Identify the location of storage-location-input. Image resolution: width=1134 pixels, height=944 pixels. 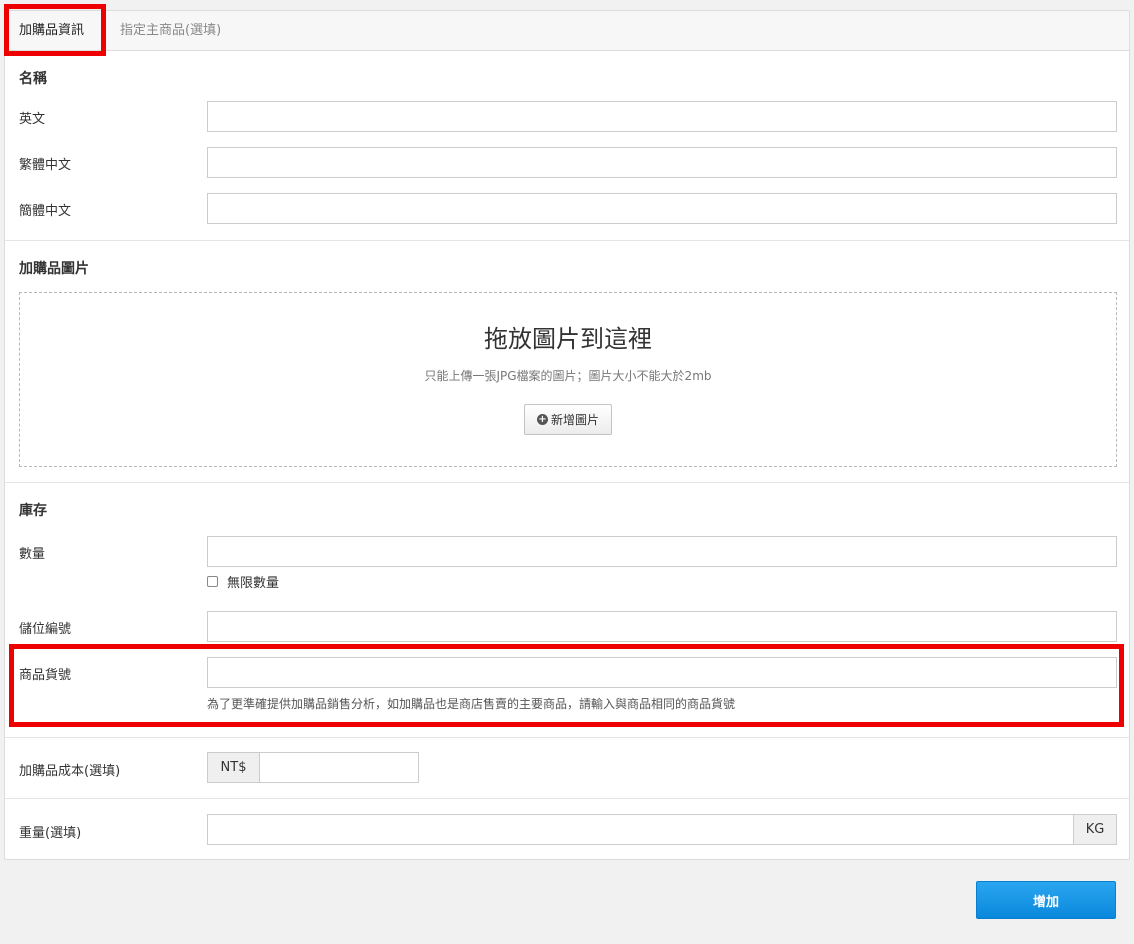
(662, 626).